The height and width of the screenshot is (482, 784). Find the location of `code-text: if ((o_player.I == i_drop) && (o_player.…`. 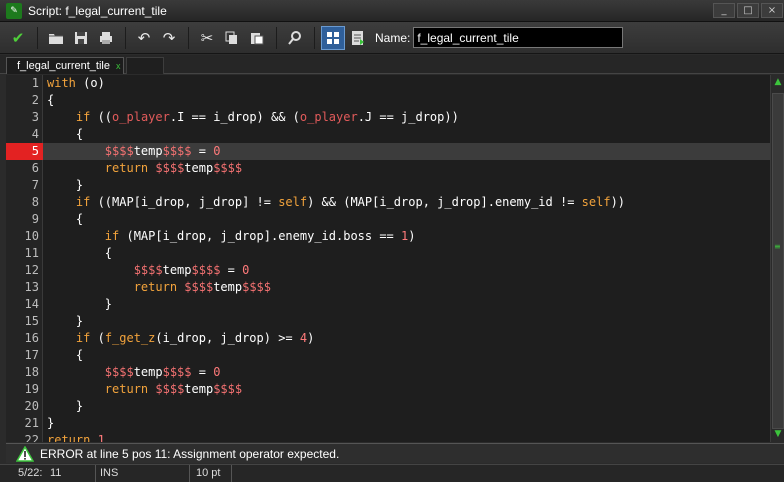

code-text: if ((o_player.I == i_drop) && (o_player.… is located at coordinates (267, 117).